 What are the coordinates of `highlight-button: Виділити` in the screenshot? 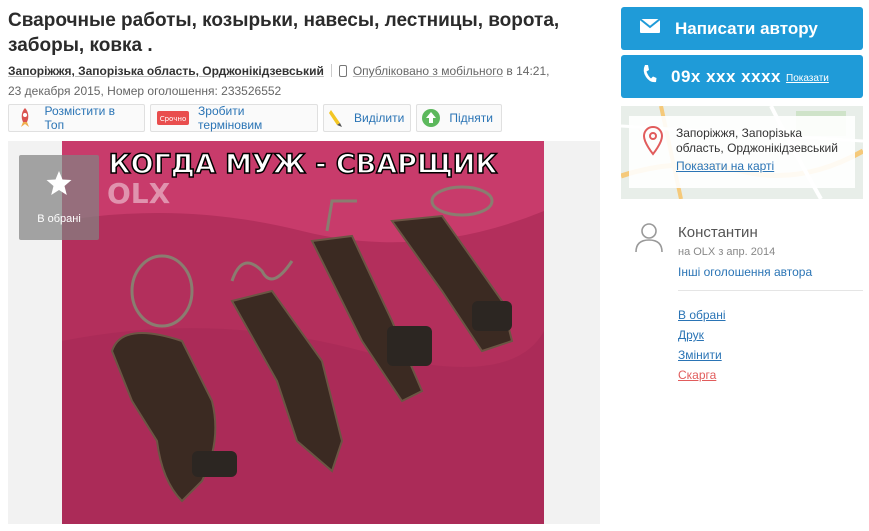 It's located at (367, 118).